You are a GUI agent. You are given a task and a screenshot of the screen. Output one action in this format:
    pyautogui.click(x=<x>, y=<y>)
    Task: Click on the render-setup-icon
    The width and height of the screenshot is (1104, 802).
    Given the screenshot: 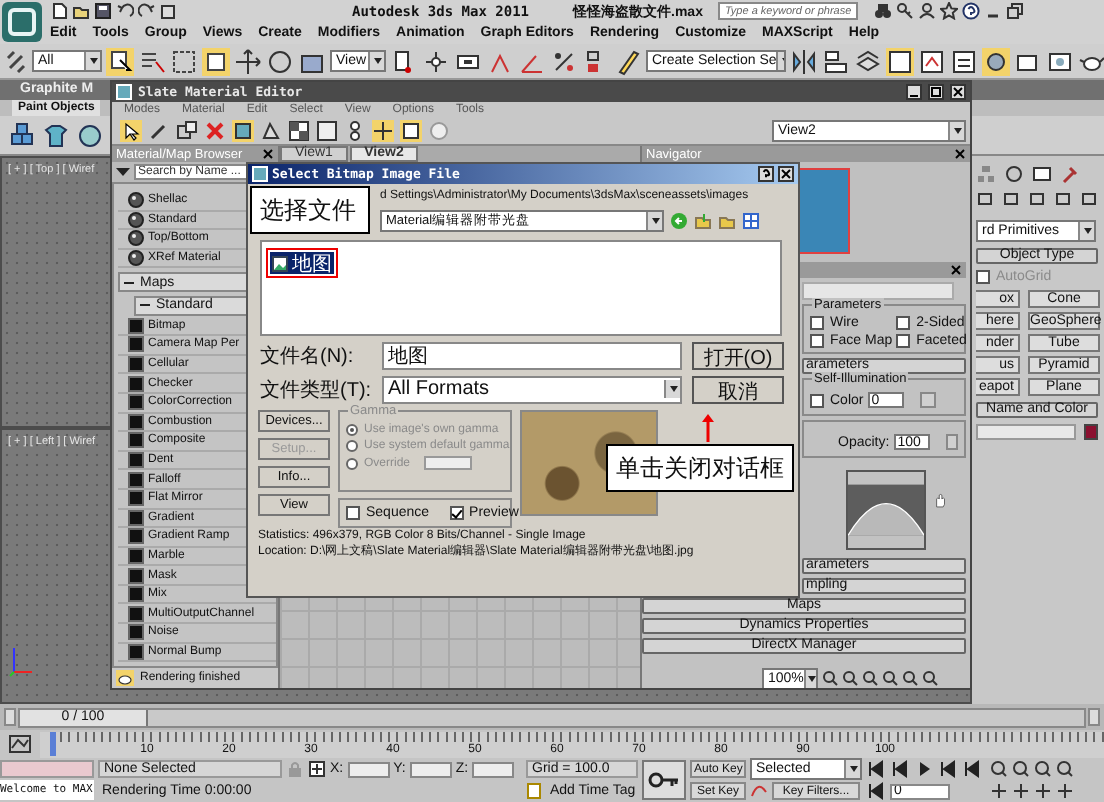 What is the action you would take?
    pyautogui.click(x=996, y=61)
    